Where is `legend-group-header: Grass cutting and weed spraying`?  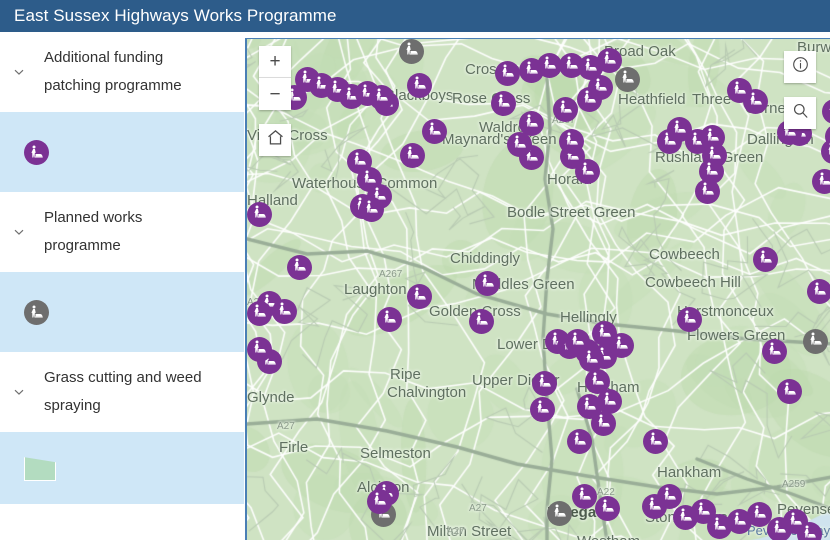 legend-group-header: Grass cutting and weed spraying is located at coordinates (122, 392).